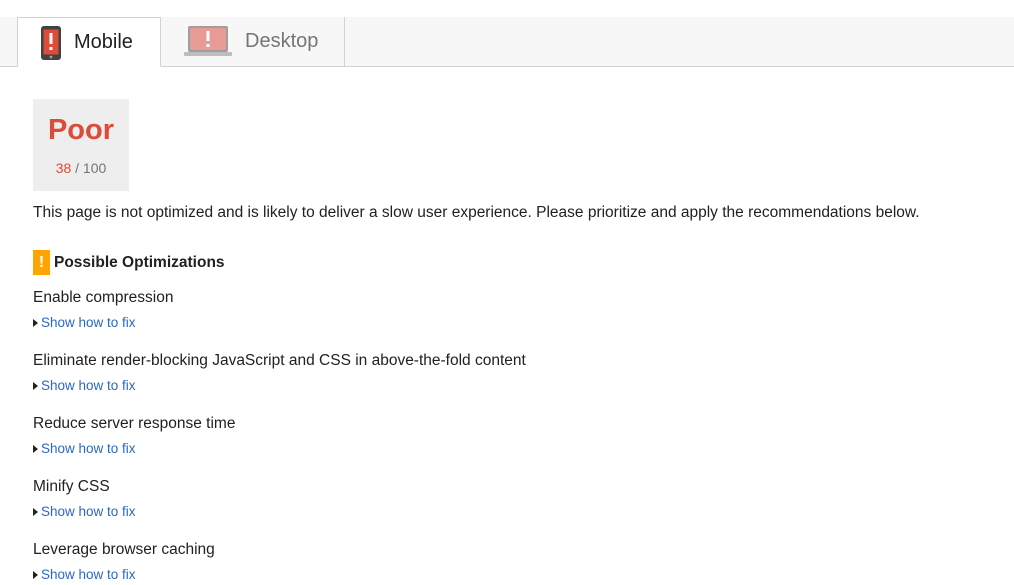  What do you see at coordinates (103, 309) in the screenshot?
I see `optimization-item: Enable compression Show how to fix` at bounding box center [103, 309].